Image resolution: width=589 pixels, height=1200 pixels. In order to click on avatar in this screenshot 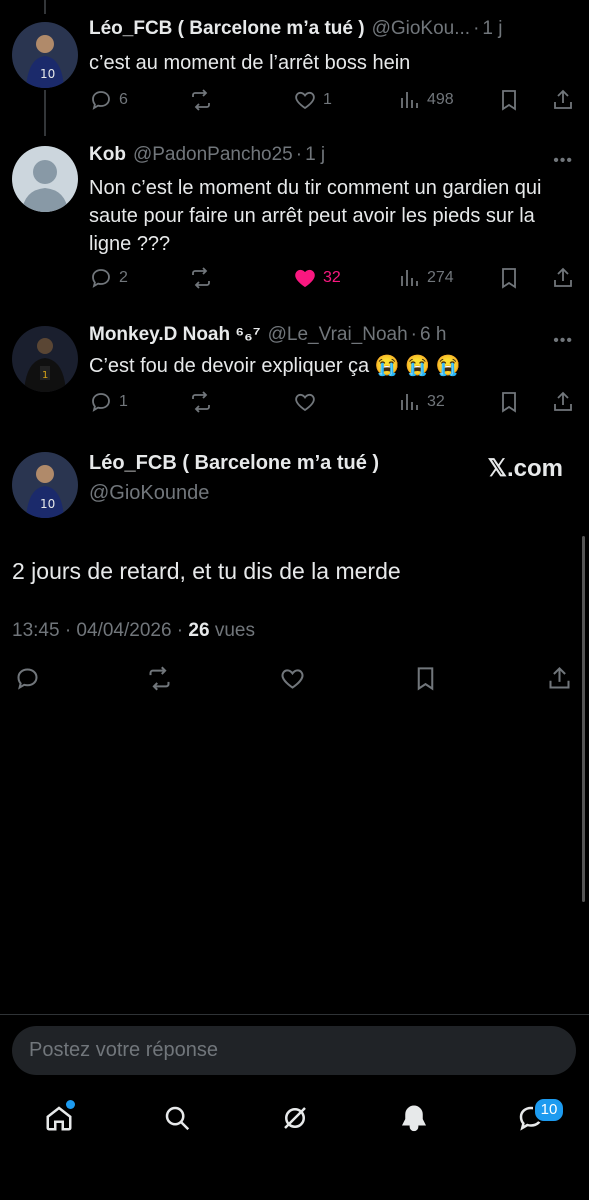, I will do `click(45, 179)`.